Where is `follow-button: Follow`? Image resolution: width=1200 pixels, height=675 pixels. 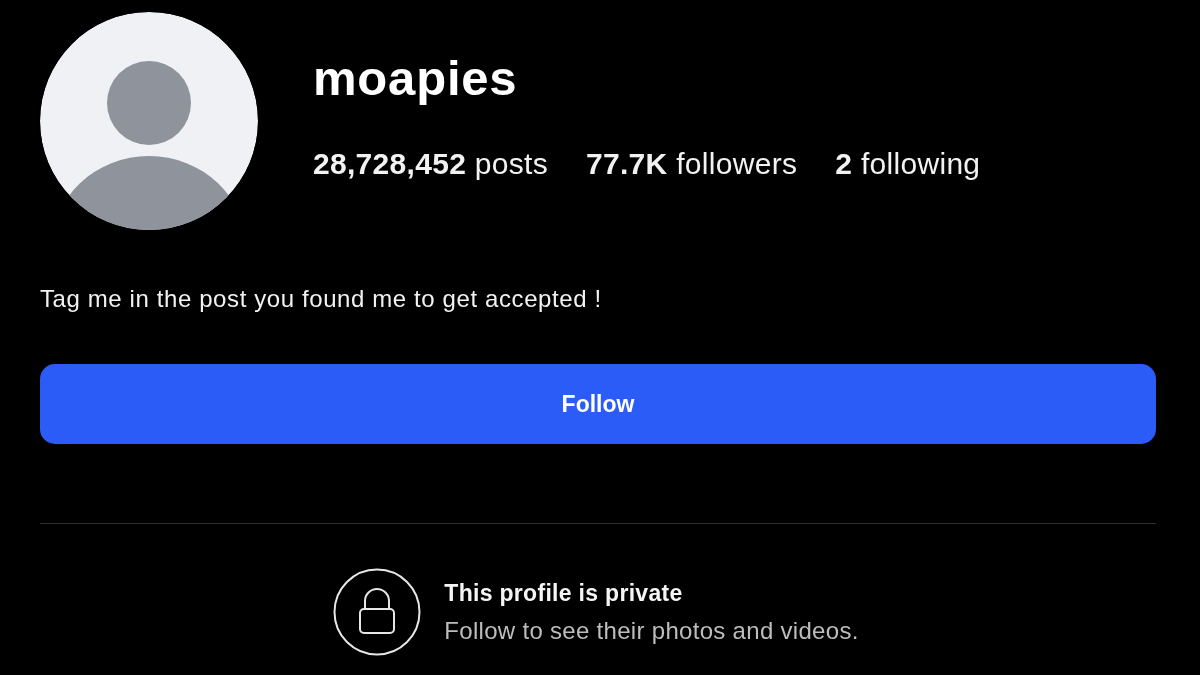 follow-button: Follow is located at coordinates (598, 404).